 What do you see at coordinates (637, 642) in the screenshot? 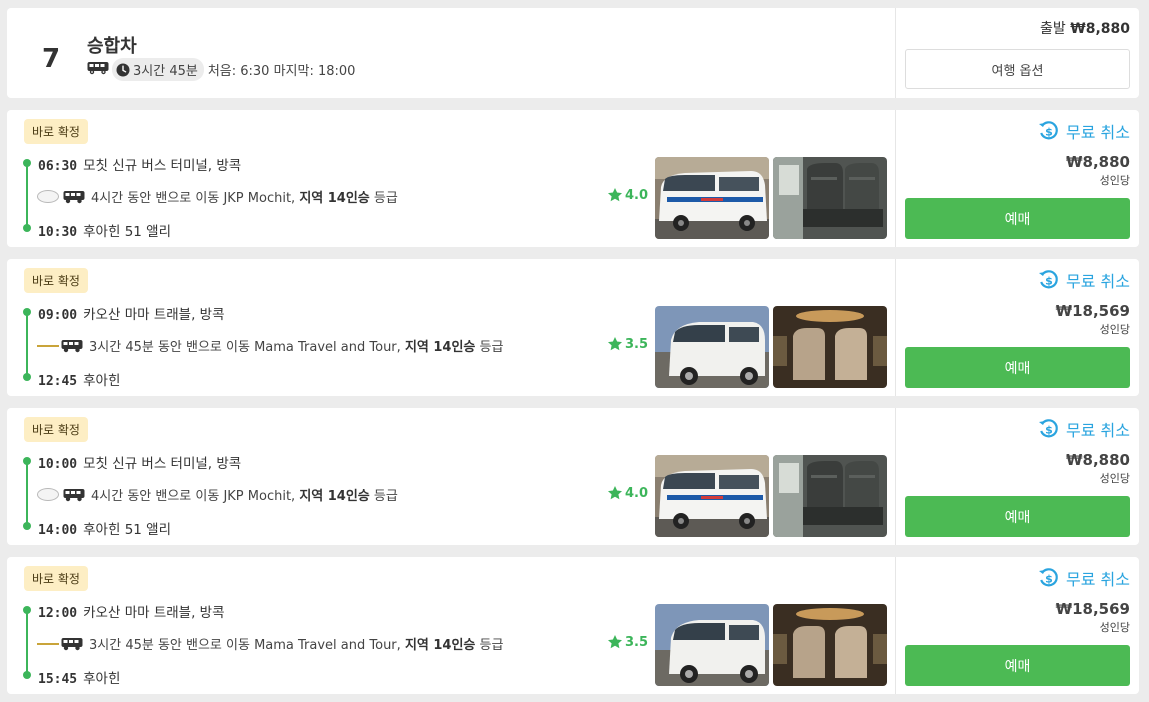
I see `rating-value: 3.5` at bounding box center [637, 642].